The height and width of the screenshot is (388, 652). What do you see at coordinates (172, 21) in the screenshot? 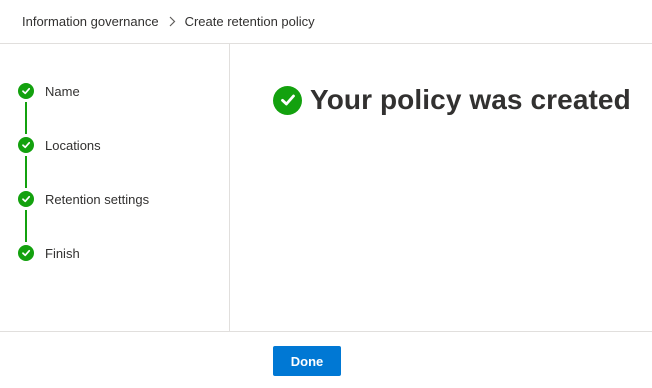
I see `chevron-right-icon` at bounding box center [172, 21].